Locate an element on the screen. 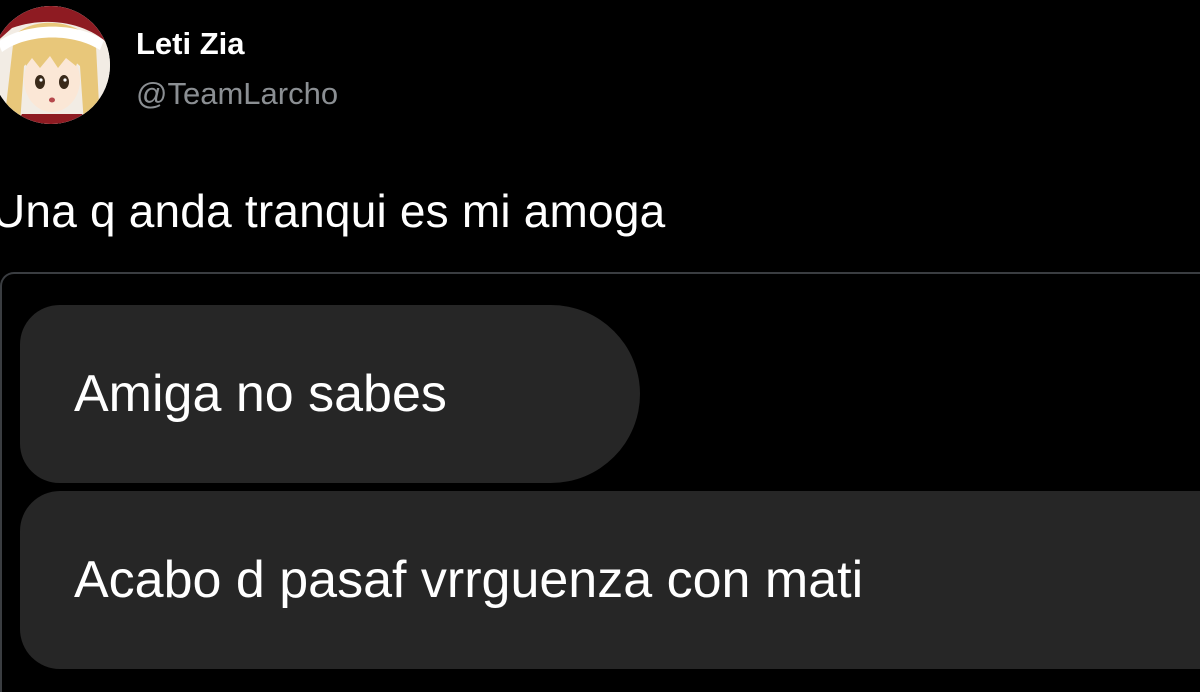 The width and height of the screenshot is (1200, 692). chat-message-text: Acabo d pasaf vrrguenza con mati is located at coordinates (469, 580).